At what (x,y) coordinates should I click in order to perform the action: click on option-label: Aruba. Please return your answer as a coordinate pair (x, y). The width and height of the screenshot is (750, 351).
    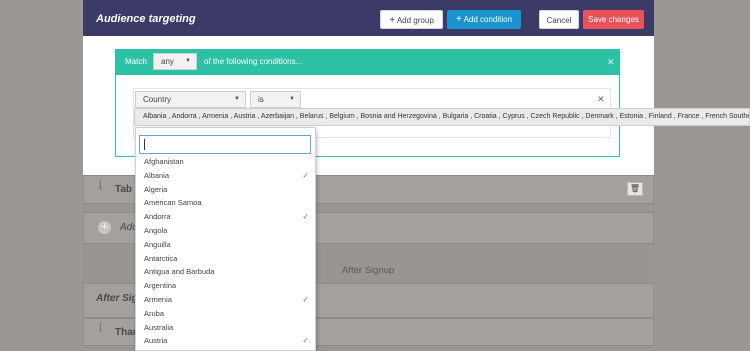
    Looking at the image, I should click on (154, 313).